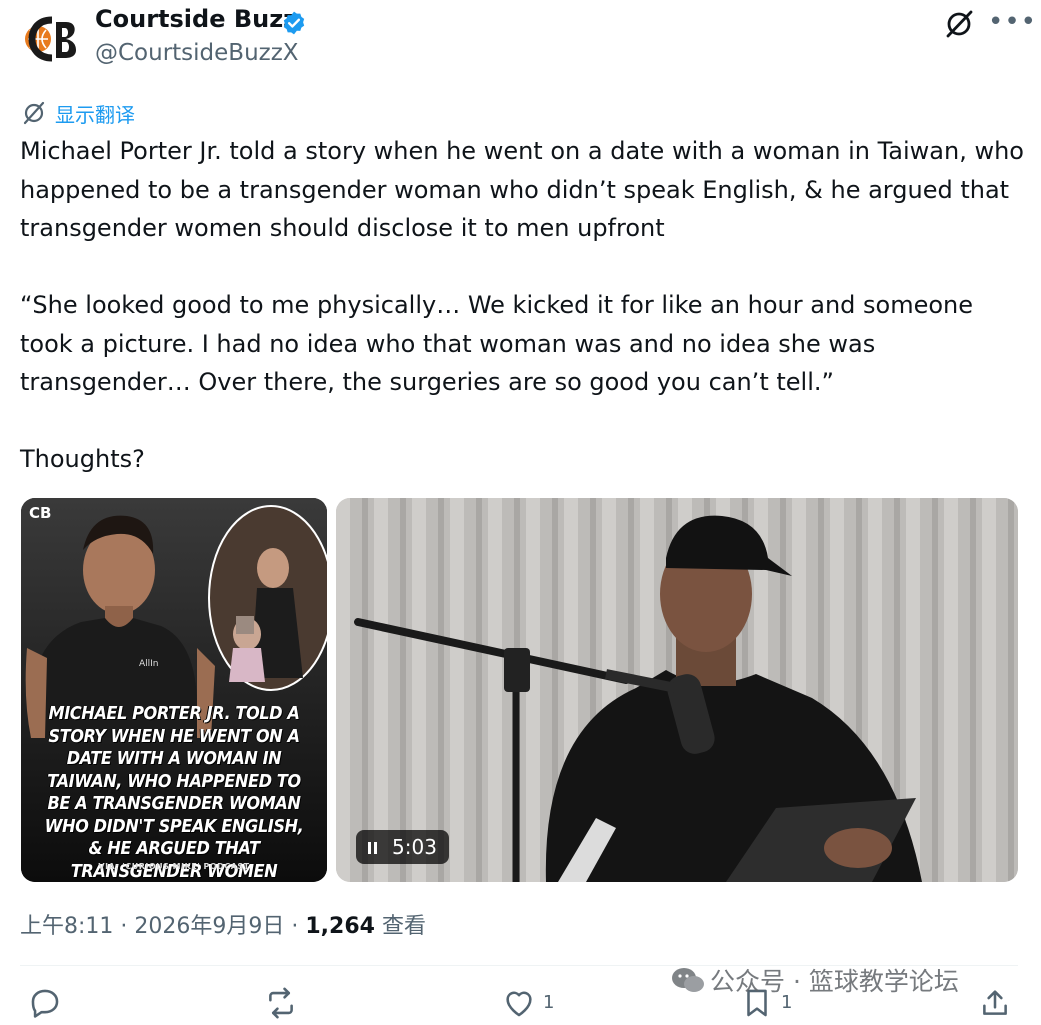 Image resolution: width=1041 pixels, height=1025 pixels. I want to click on author-name: Courtside Buzz, so click(196, 19).